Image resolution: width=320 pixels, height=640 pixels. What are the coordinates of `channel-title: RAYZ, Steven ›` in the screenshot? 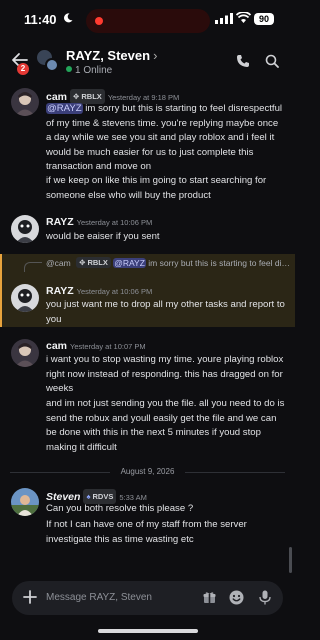 It's located at (111, 55).